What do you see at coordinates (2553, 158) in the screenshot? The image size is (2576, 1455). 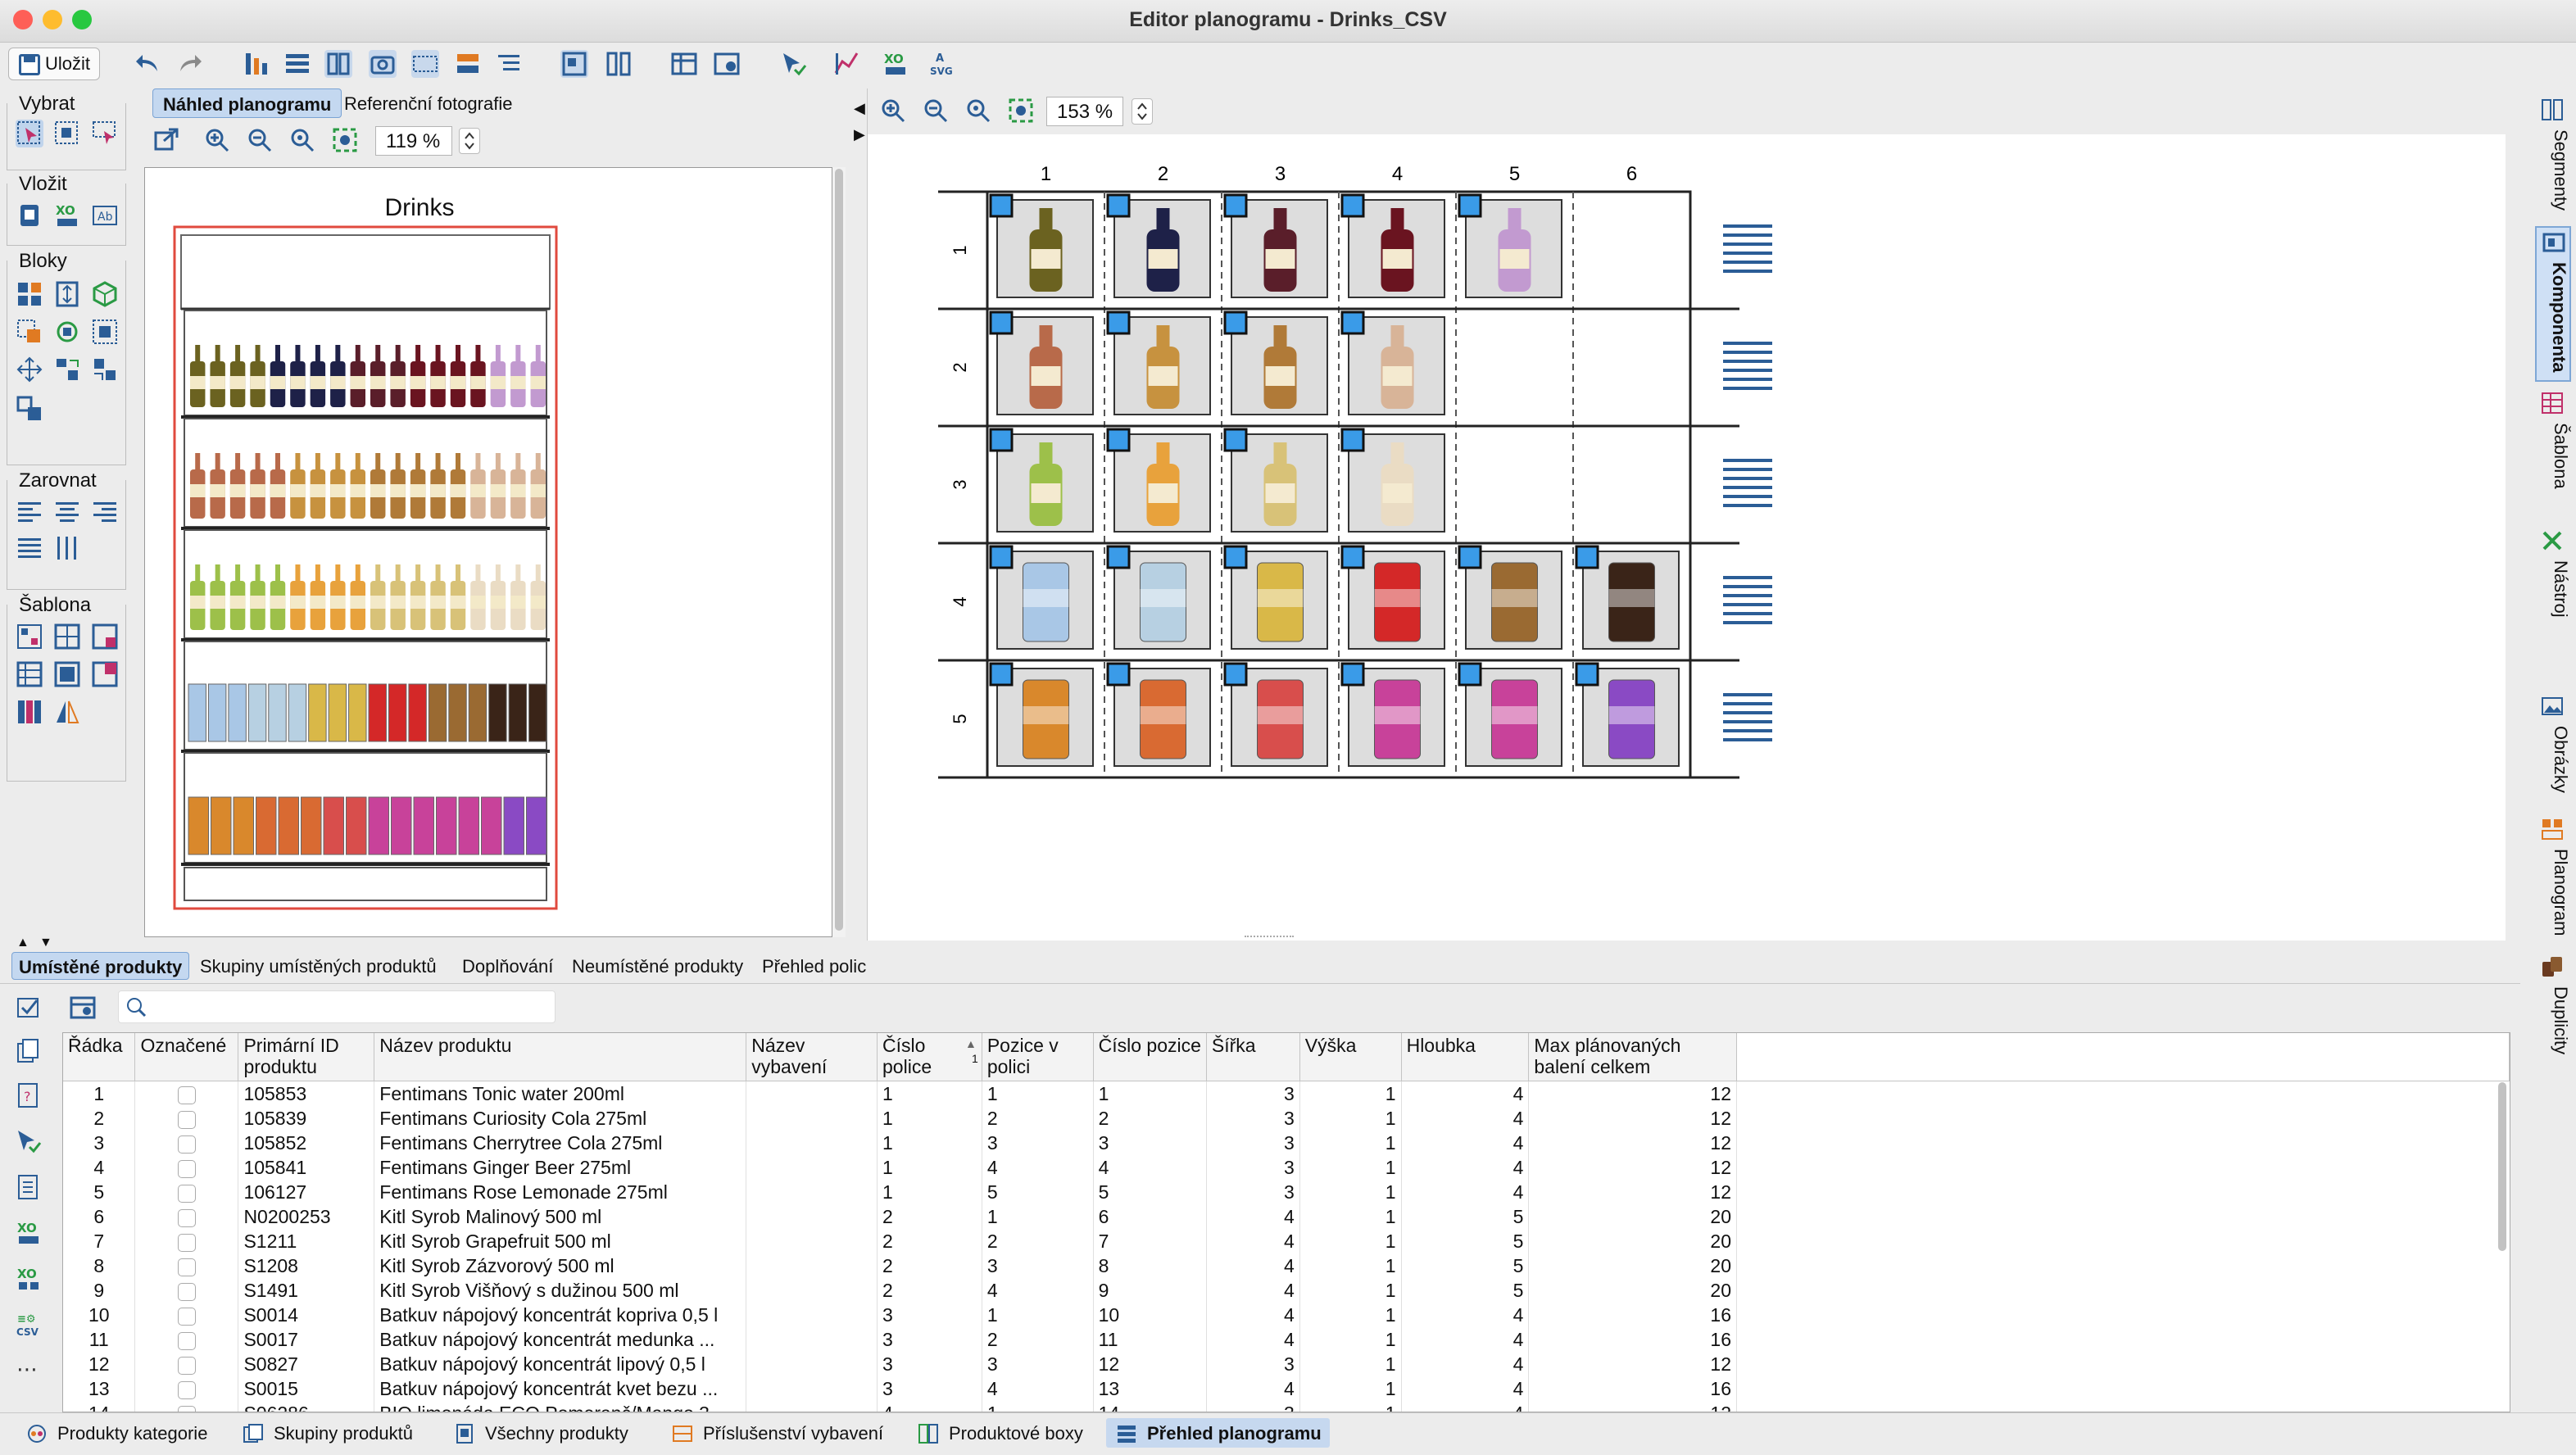 I see `side-tab-segments: Segmenty` at bounding box center [2553, 158].